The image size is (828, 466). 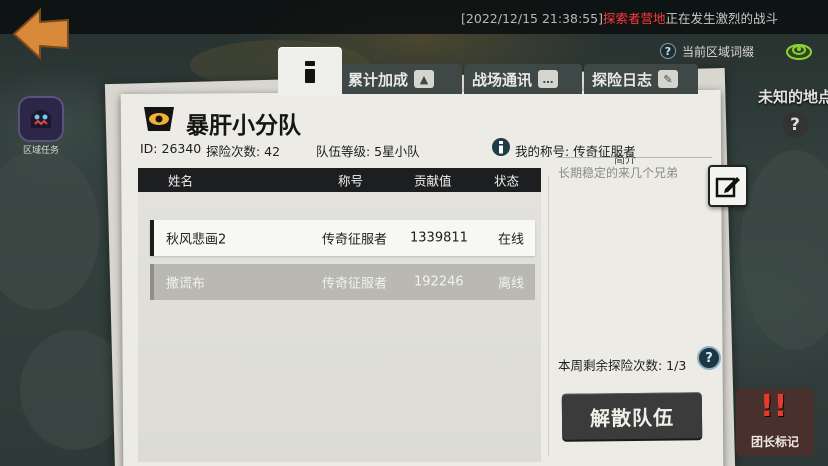 I want to click on leader-mark-button: !! 团长标记, so click(x=775, y=422).